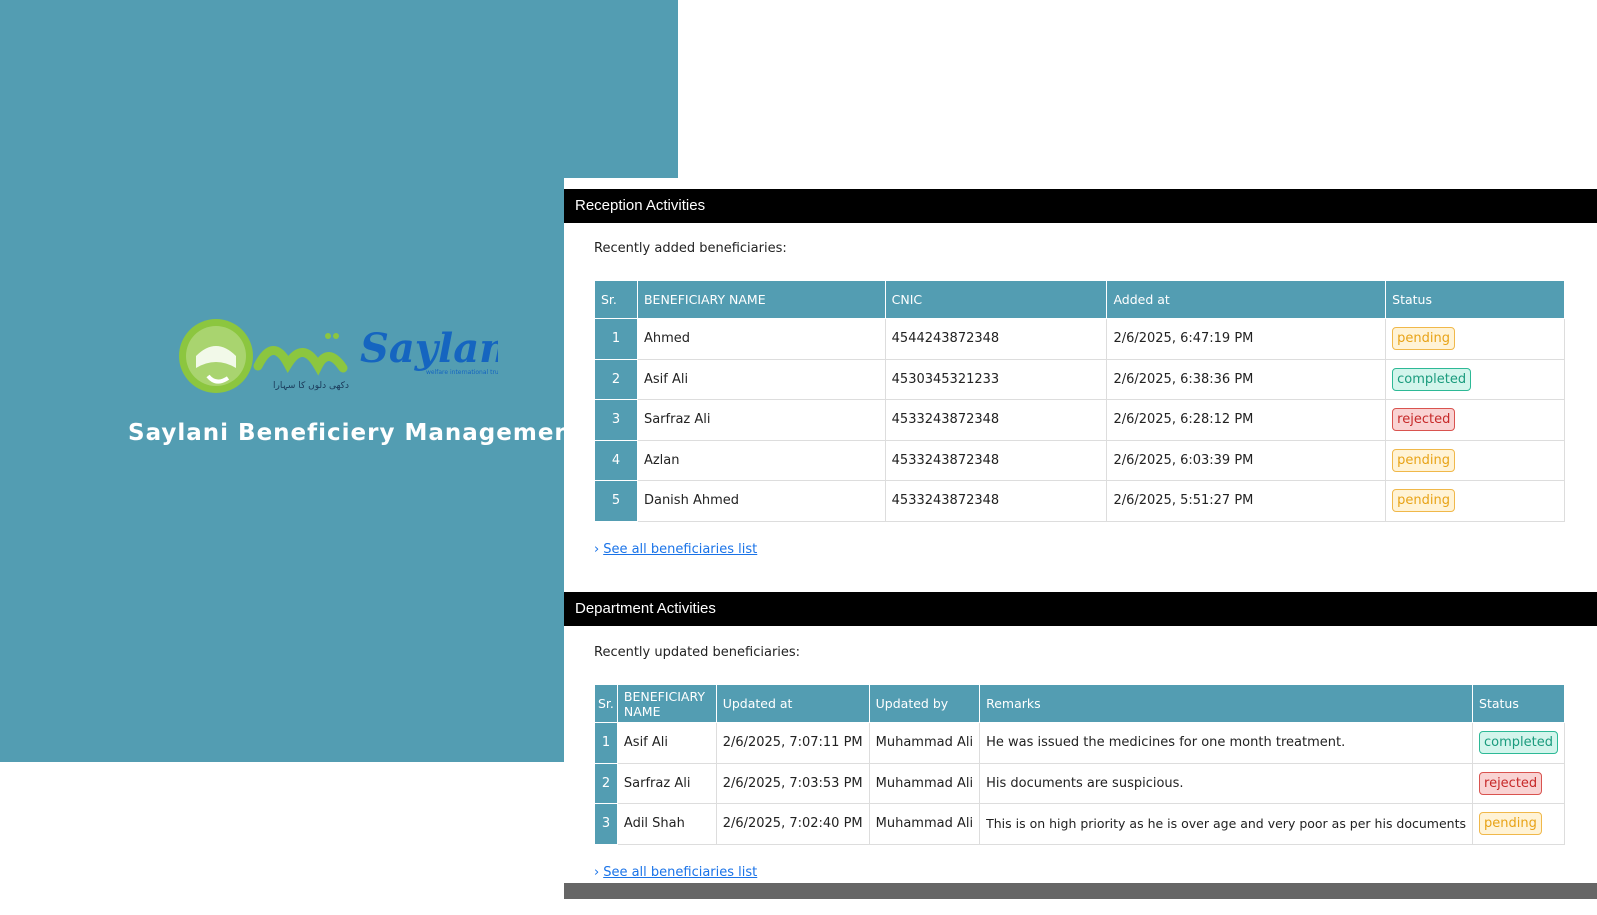  I want to click on row-name: Ahmed, so click(761, 339).